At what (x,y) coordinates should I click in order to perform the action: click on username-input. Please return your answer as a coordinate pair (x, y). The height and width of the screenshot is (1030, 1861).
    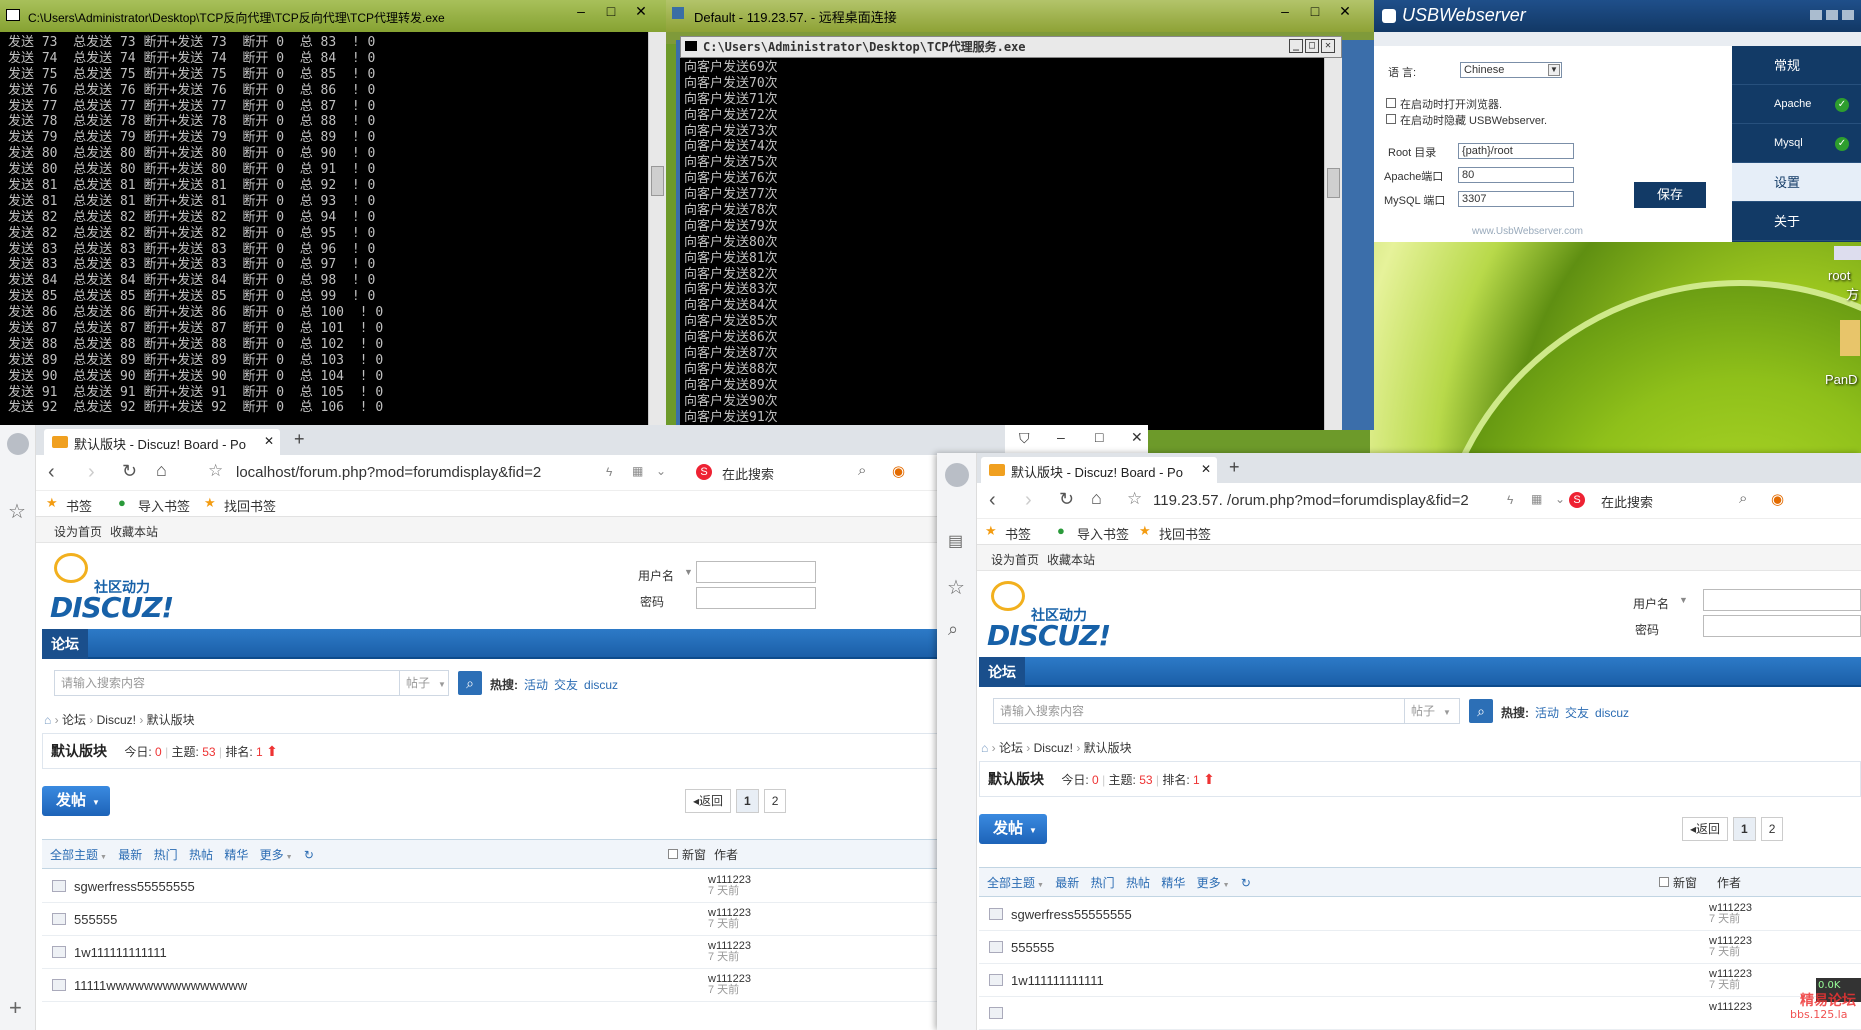
    Looking at the image, I should click on (756, 572).